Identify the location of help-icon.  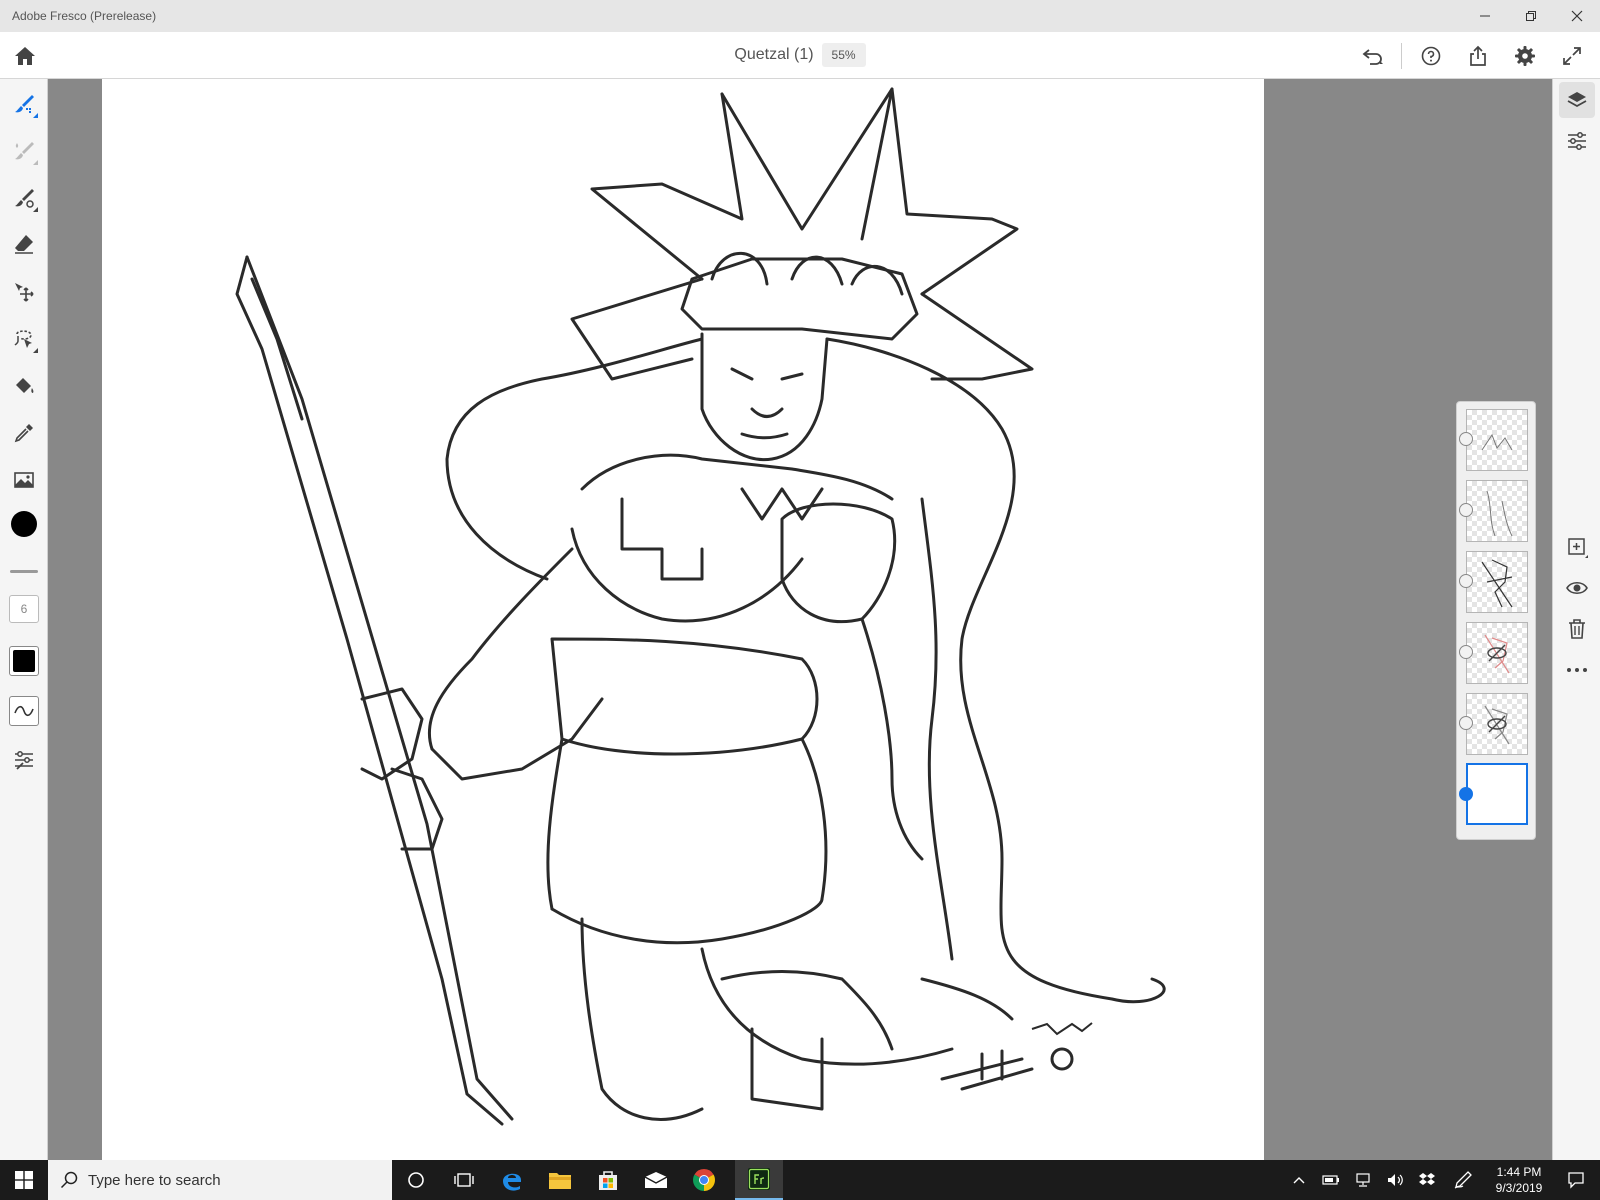
(1431, 56).